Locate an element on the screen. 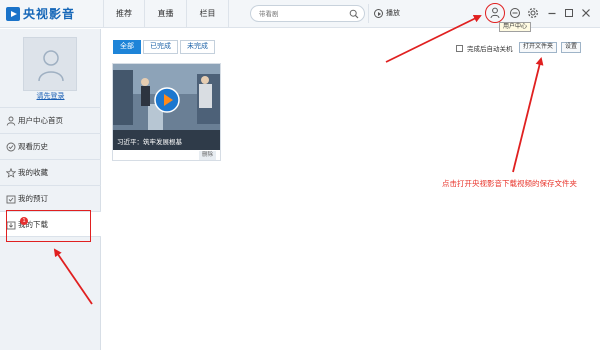  tab-live: 直播 is located at coordinates (166, 14).